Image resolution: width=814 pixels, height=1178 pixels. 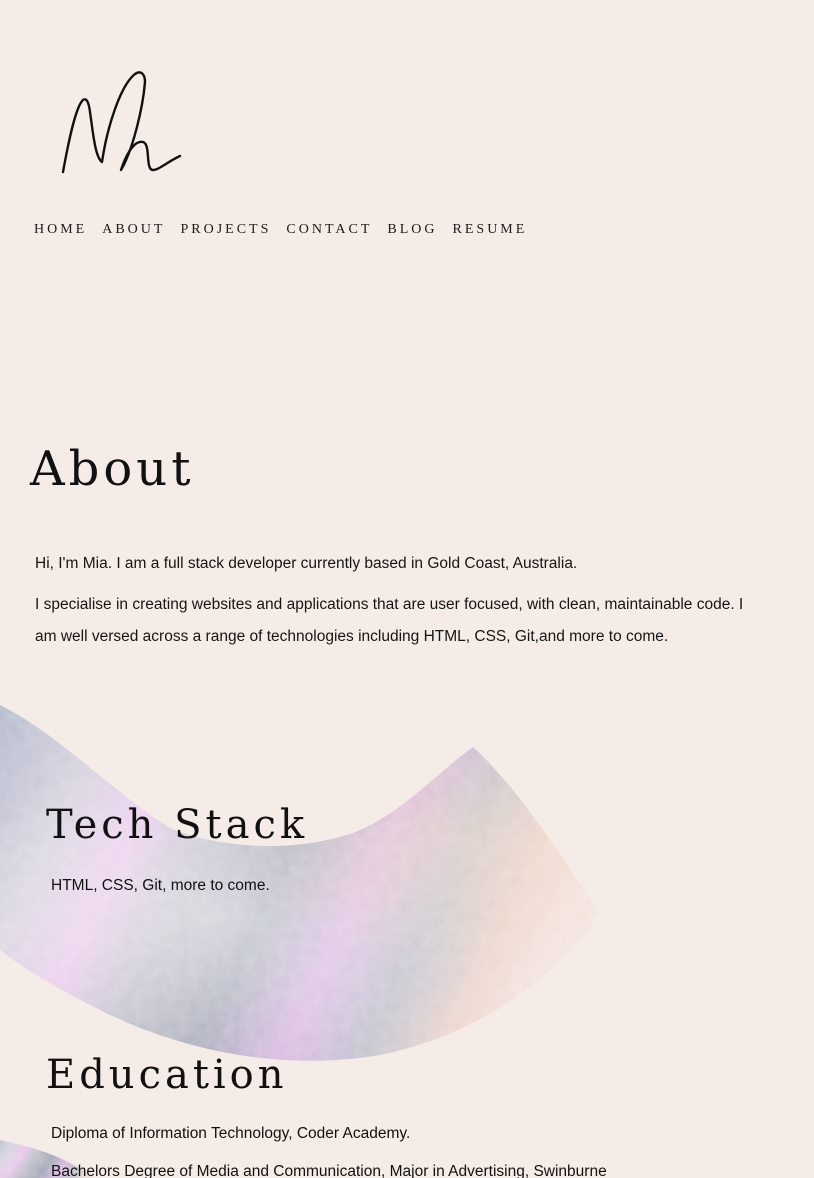 I want to click on nav-contact: CONTACT, so click(x=329, y=230).